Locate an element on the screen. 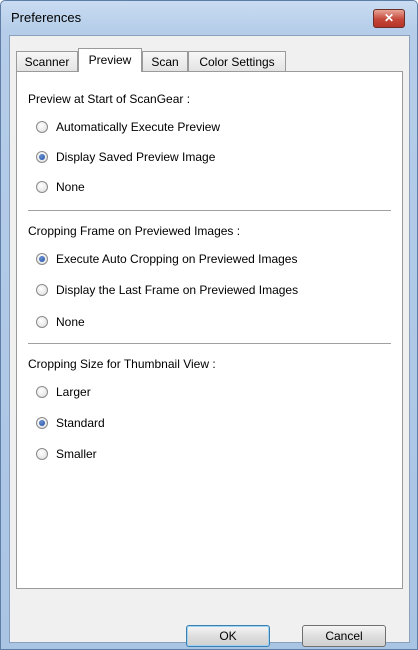  radio-label: Standard is located at coordinates (80, 423).